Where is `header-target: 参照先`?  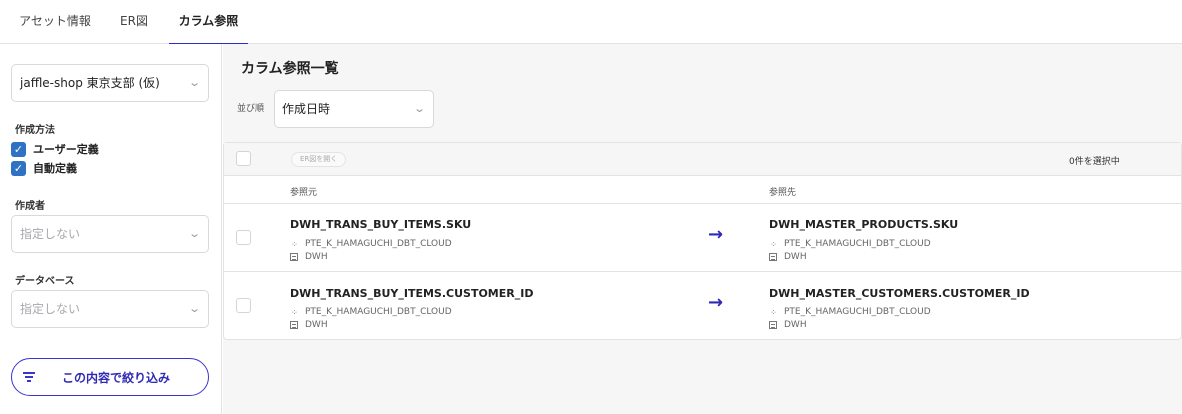 header-target: 参照先 is located at coordinates (783, 193).